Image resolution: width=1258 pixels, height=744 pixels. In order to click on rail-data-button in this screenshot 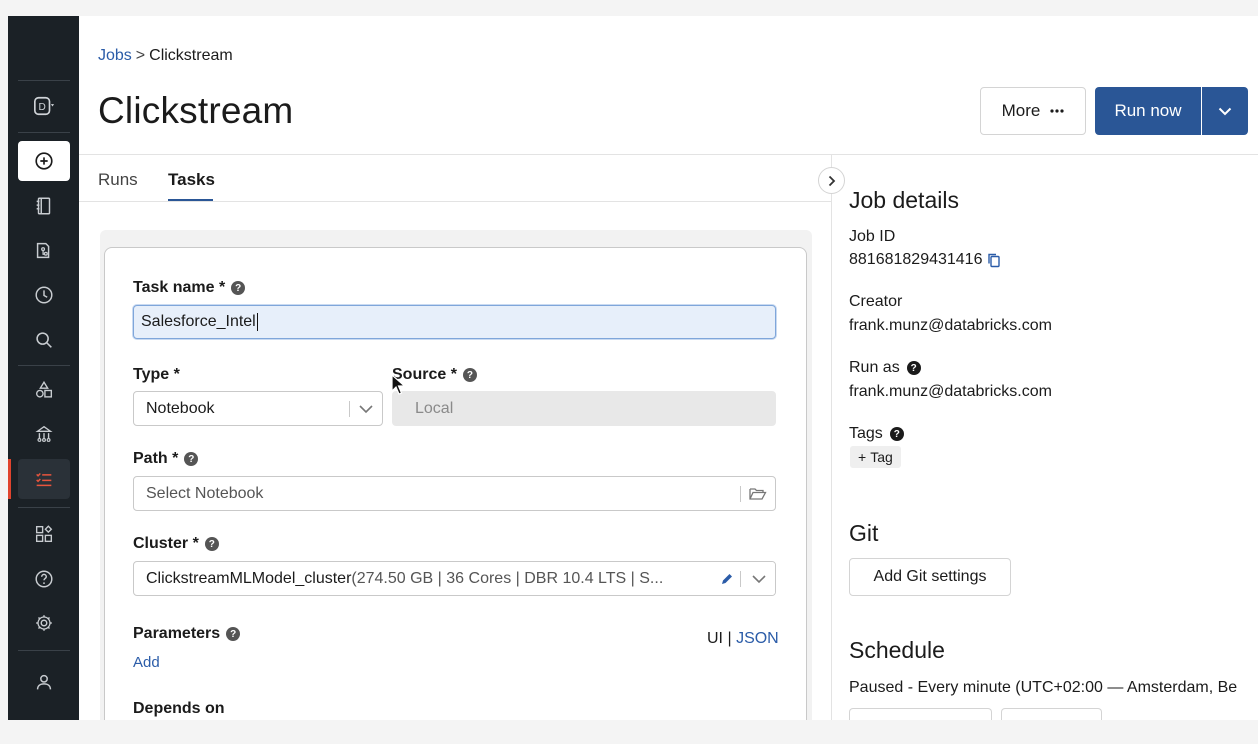, I will do `click(44, 390)`.